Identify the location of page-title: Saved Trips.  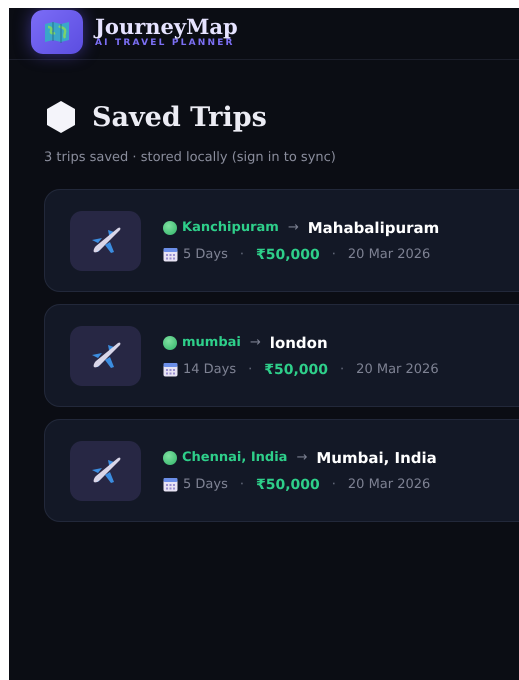
(179, 117).